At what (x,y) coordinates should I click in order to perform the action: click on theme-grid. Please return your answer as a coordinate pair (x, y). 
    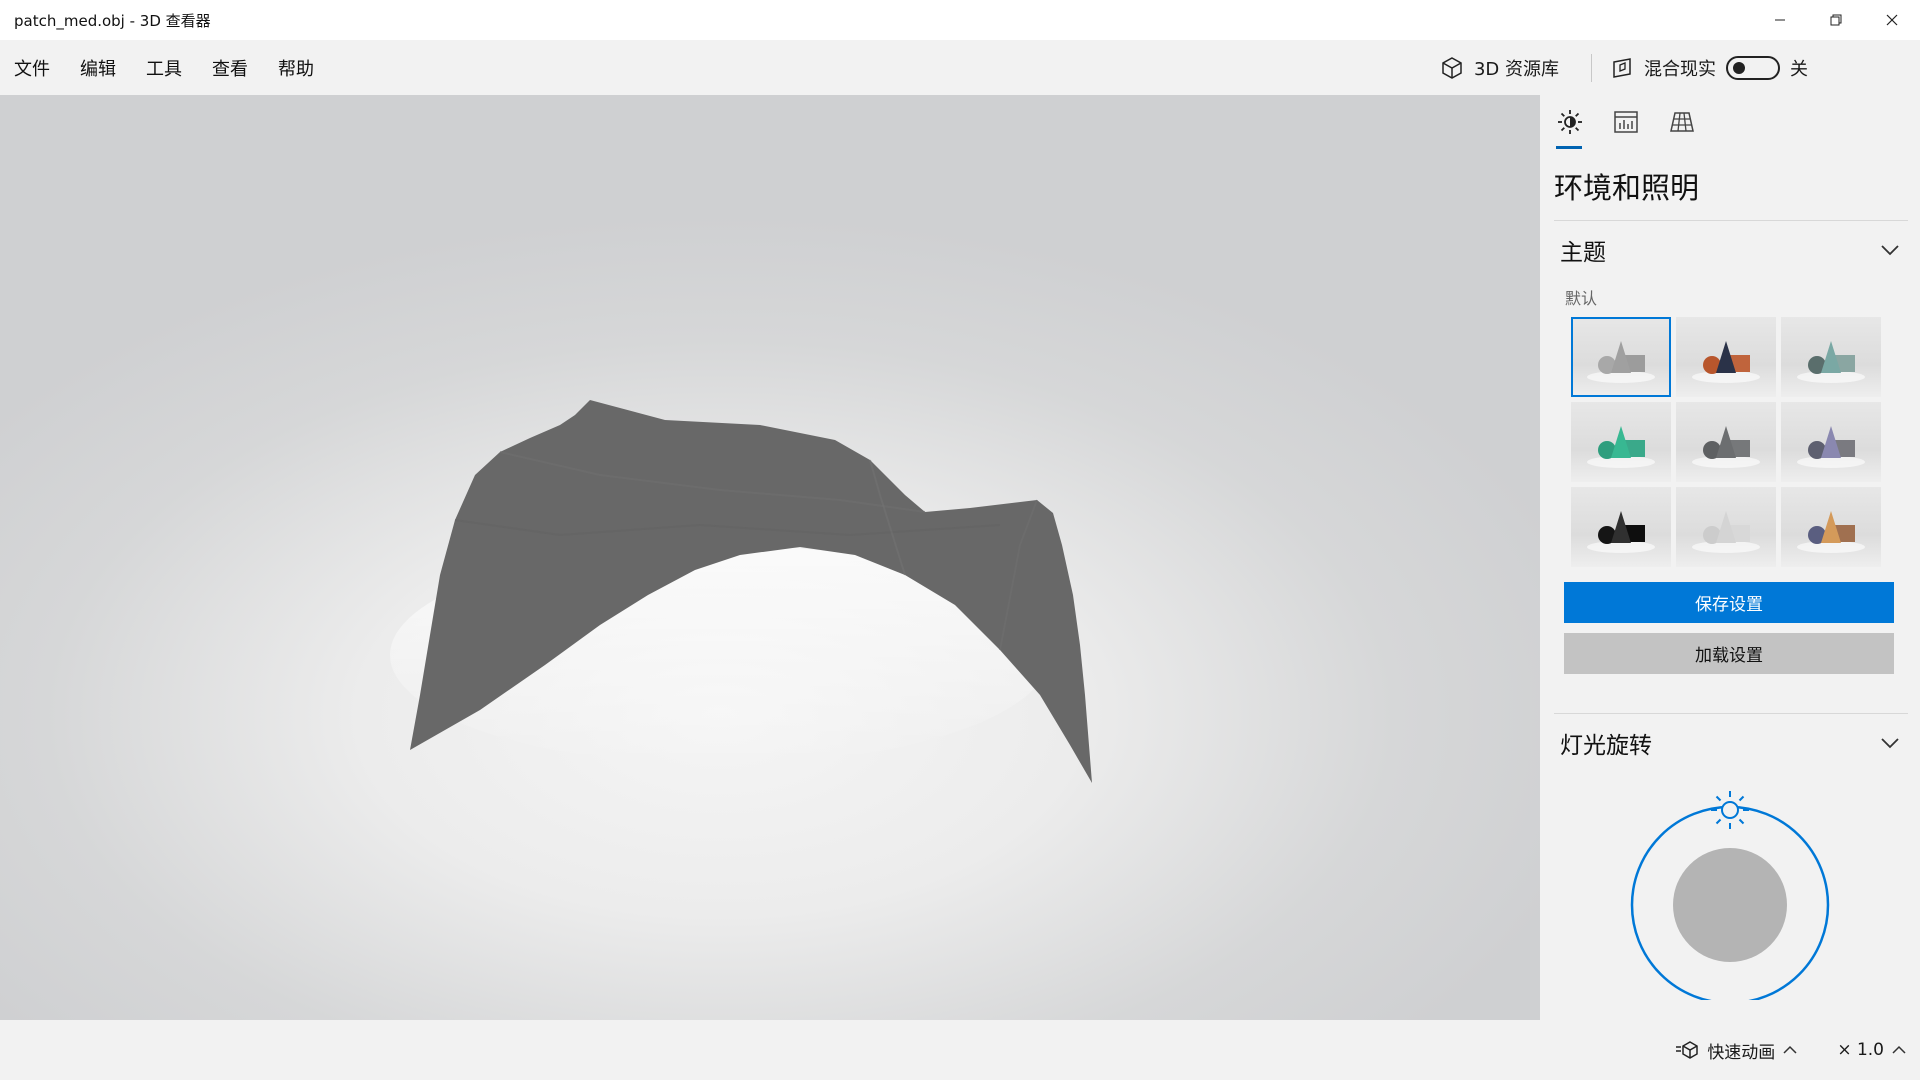
    Looking at the image, I should click on (1727, 442).